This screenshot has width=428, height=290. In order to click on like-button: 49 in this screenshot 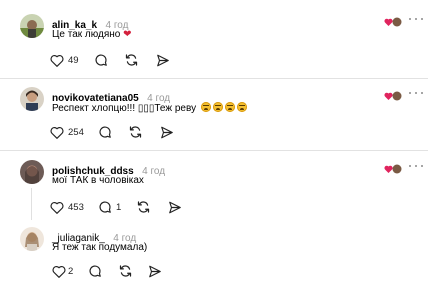, I will do `click(64, 60)`.